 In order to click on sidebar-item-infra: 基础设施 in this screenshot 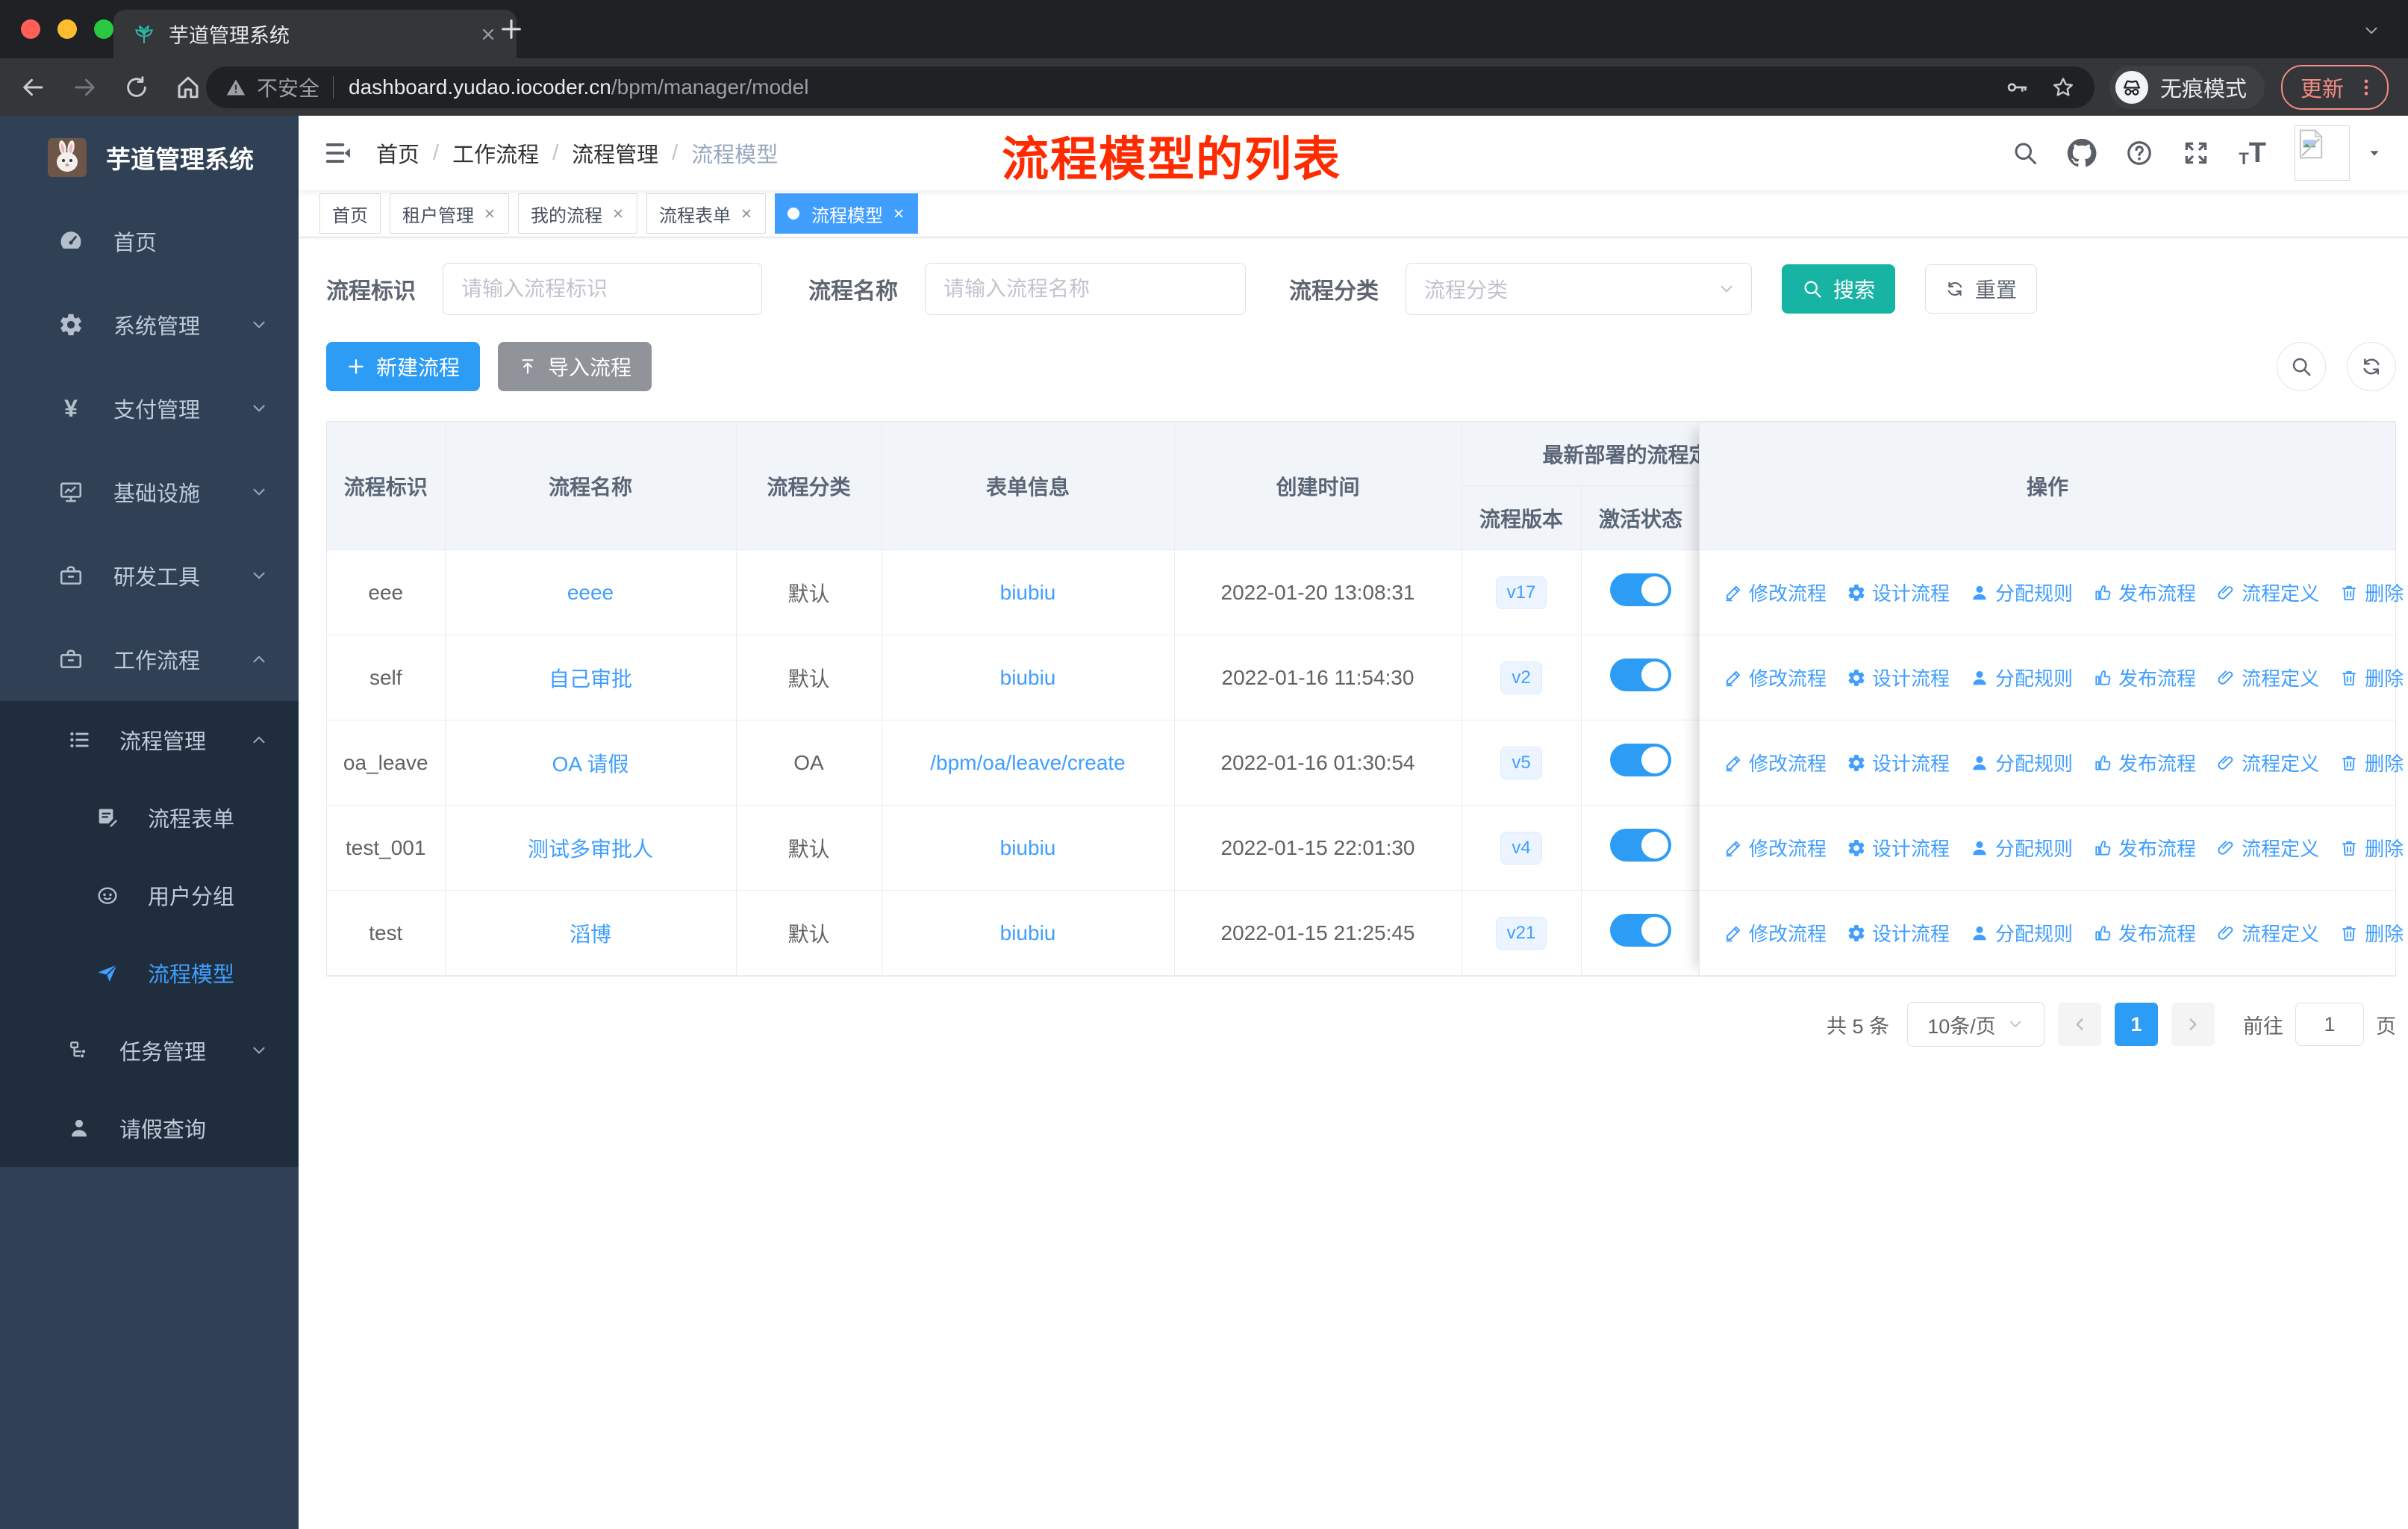, I will do `click(149, 492)`.